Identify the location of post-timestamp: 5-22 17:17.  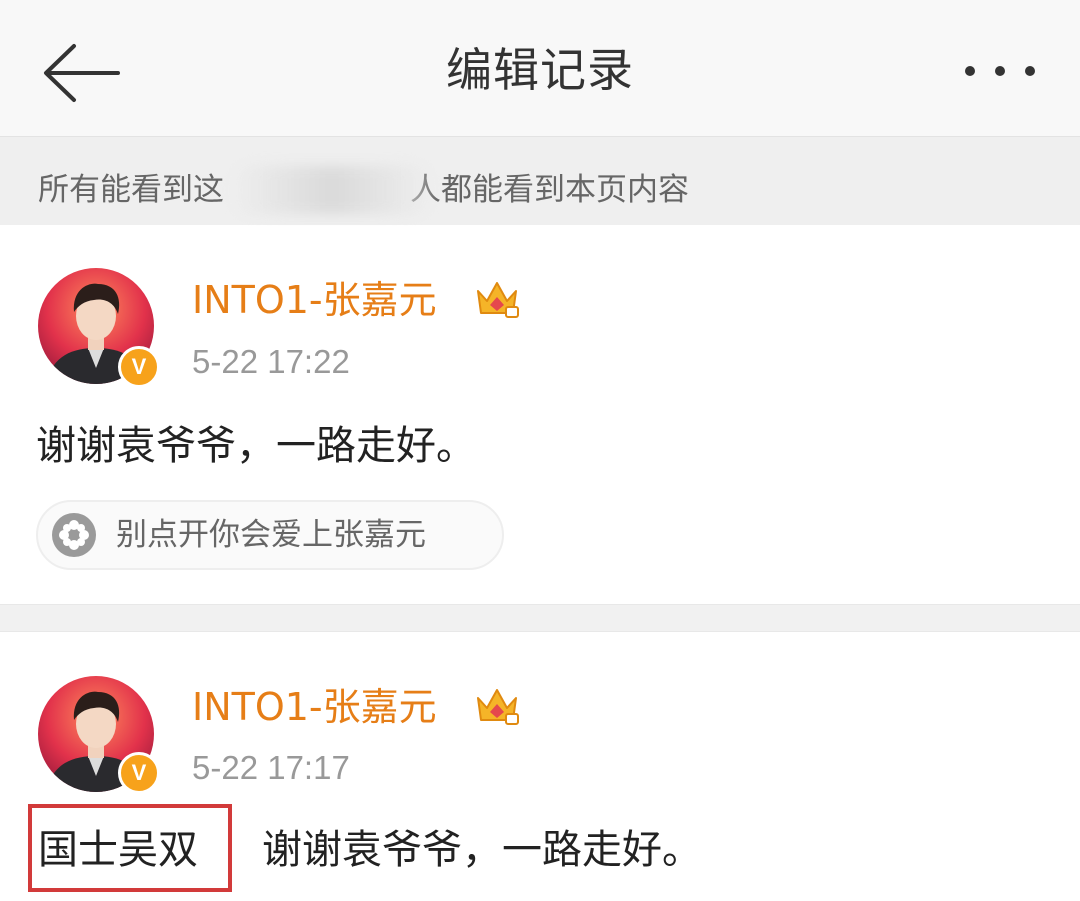
(271, 767).